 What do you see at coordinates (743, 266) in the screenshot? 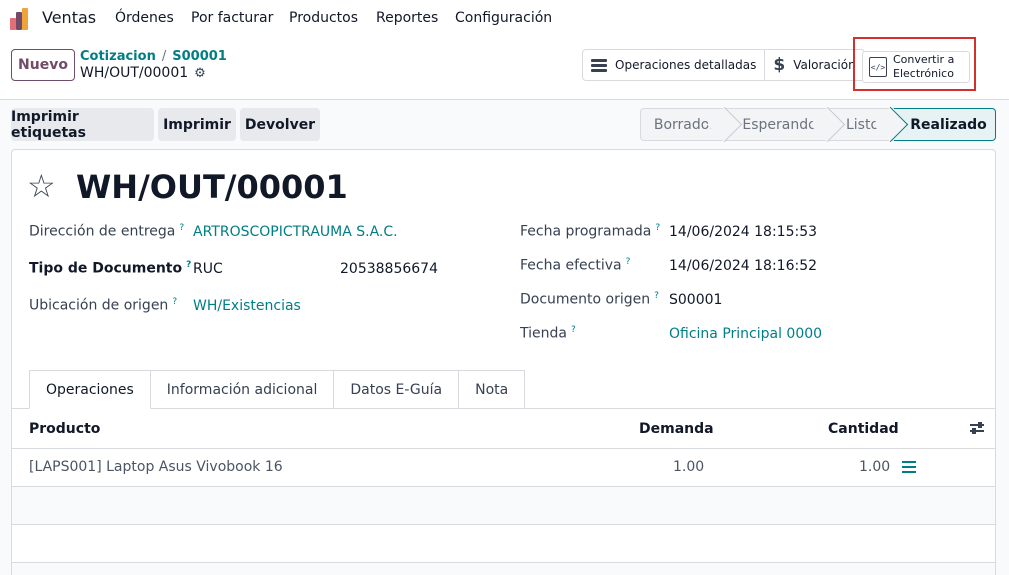
I see `value-effective-date: 14/06/2024 18:16:52` at bounding box center [743, 266].